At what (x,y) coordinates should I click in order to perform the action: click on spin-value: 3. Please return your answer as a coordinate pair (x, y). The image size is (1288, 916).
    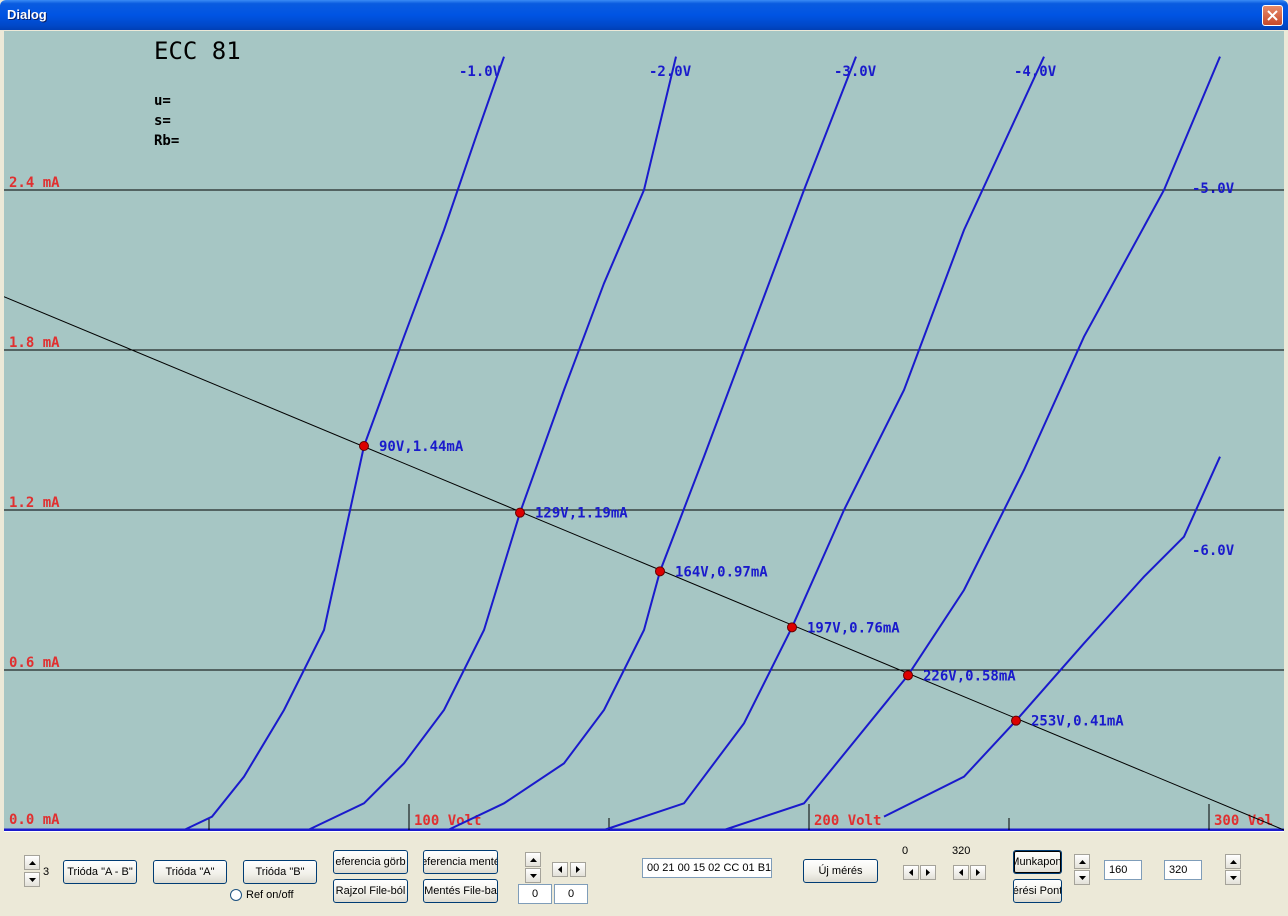
    Looking at the image, I should click on (46, 872).